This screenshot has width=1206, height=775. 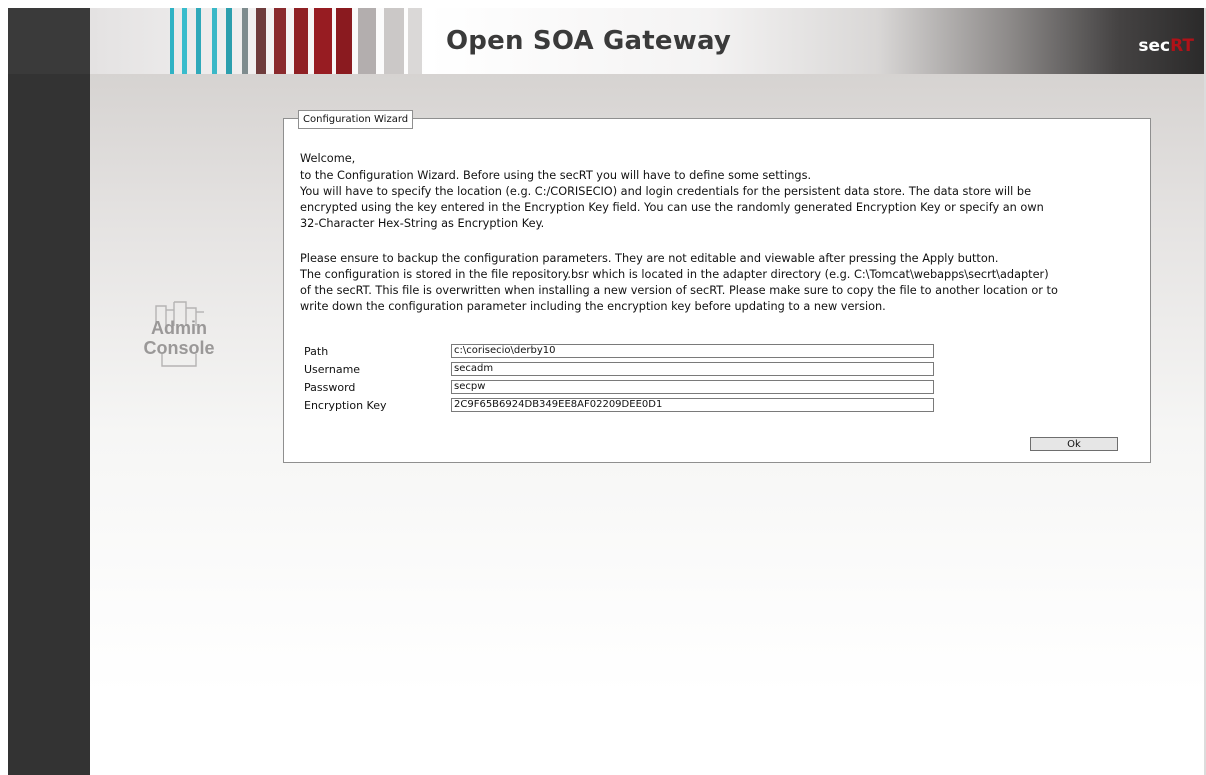 I want to click on admin-console-logo: Admin Console, so click(x=179, y=336).